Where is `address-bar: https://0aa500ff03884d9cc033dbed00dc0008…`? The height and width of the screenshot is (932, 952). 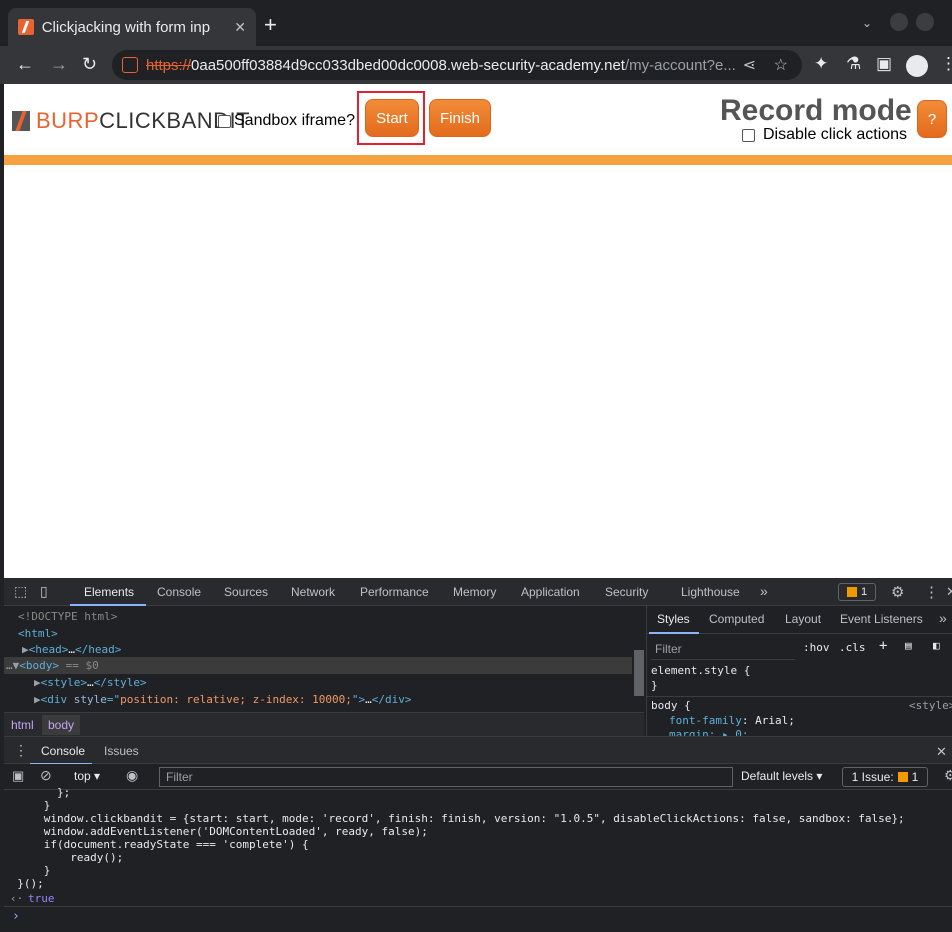 address-bar: https://0aa500ff03884d9cc033dbed00dc0008… is located at coordinates (457, 65).